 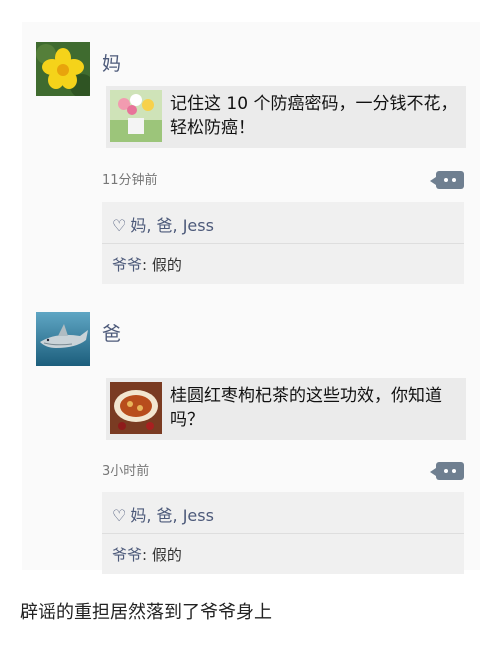 What do you see at coordinates (126, 471) in the screenshot?
I see `post-timestamp: 3小时前` at bounding box center [126, 471].